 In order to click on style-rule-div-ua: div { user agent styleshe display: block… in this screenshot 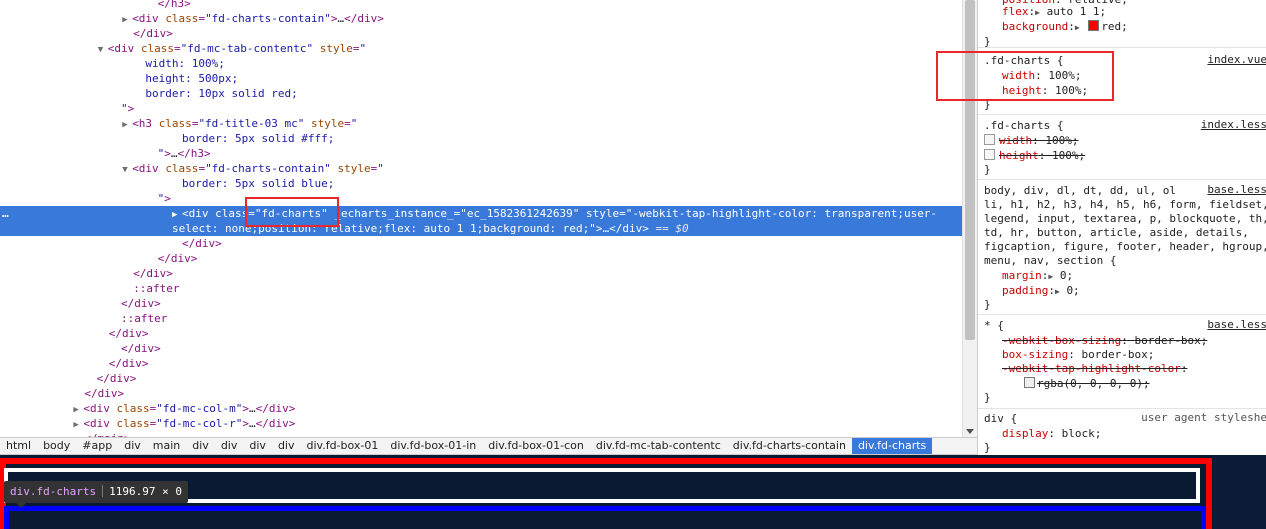, I will do `click(1122, 432)`.